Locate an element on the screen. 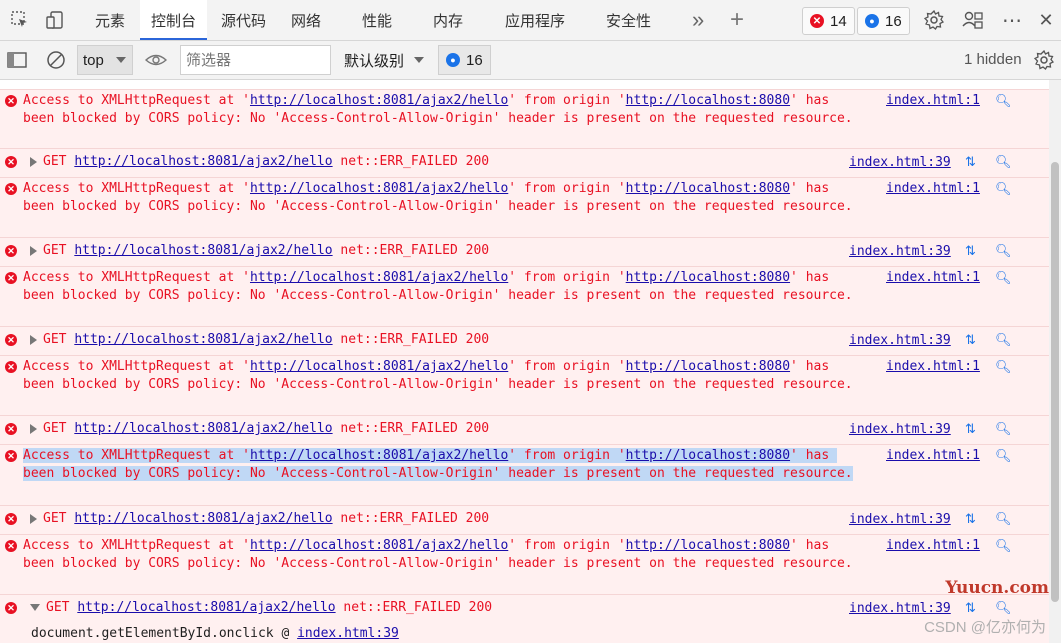 This screenshot has width=1061, height=643. device-emulation-icon is located at coordinates (56, 20).